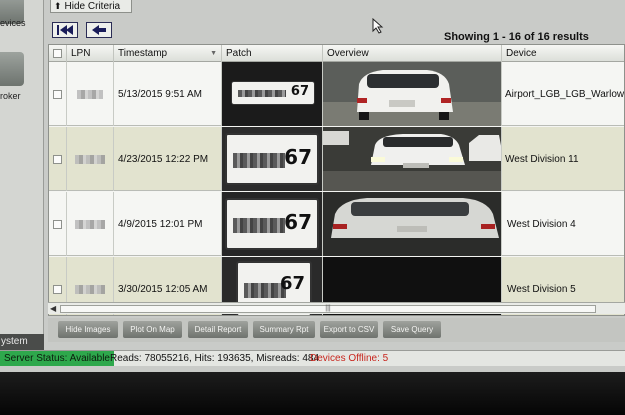 Image resolution: width=625 pixels, height=415 pixels. What do you see at coordinates (563, 224) in the screenshot?
I see `device-cell: West Division 4` at bounding box center [563, 224].